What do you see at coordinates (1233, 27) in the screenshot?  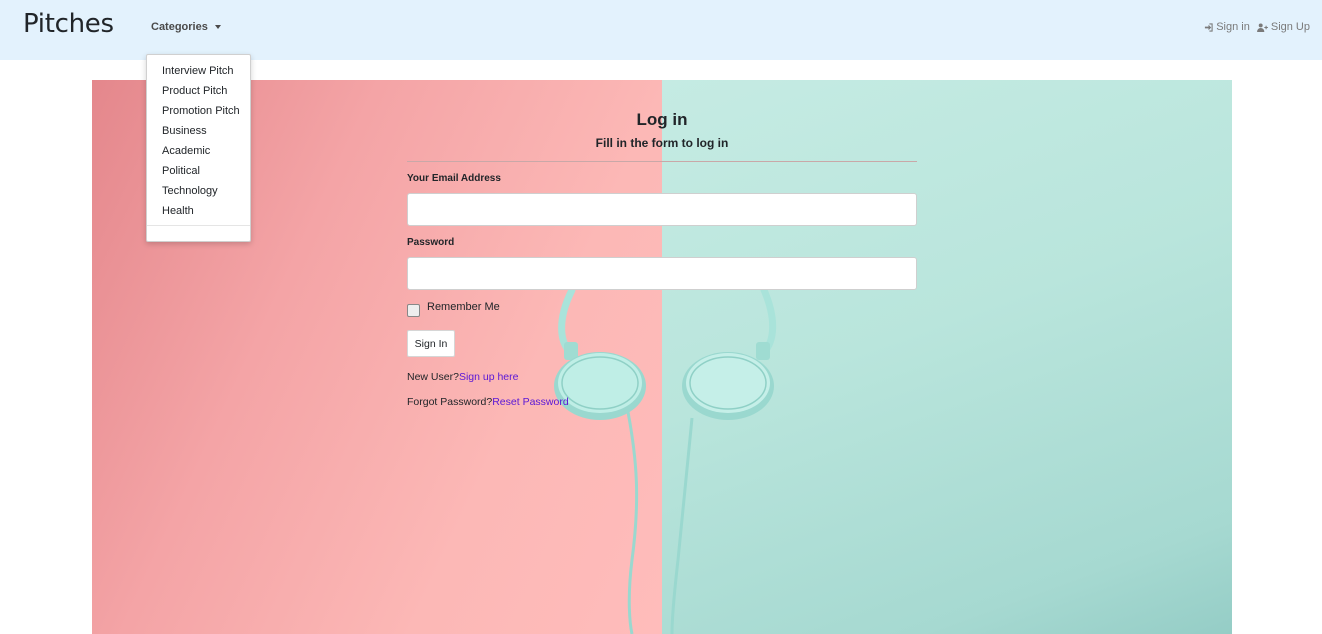 I see `sign-in-label: Sign in` at bounding box center [1233, 27].